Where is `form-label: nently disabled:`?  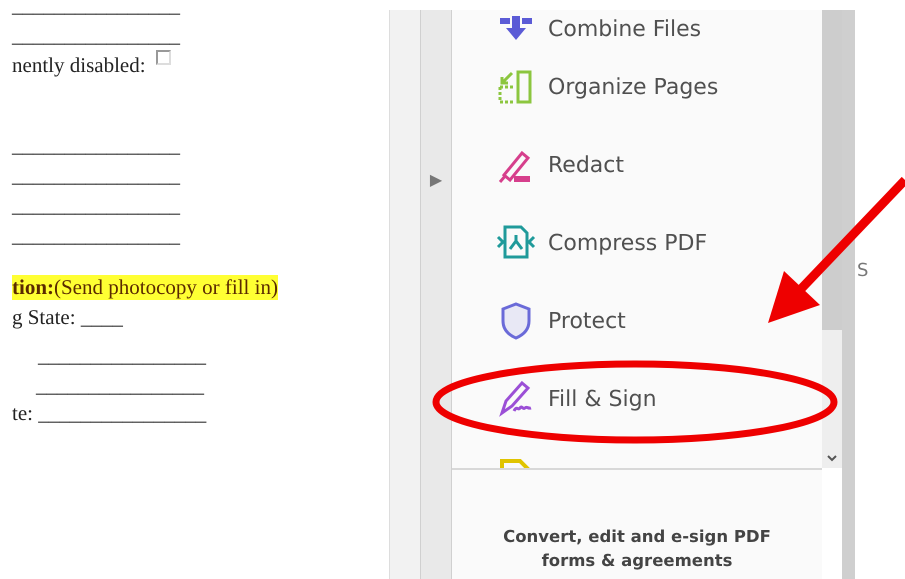 form-label: nently disabled: is located at coordinates (79, 65).